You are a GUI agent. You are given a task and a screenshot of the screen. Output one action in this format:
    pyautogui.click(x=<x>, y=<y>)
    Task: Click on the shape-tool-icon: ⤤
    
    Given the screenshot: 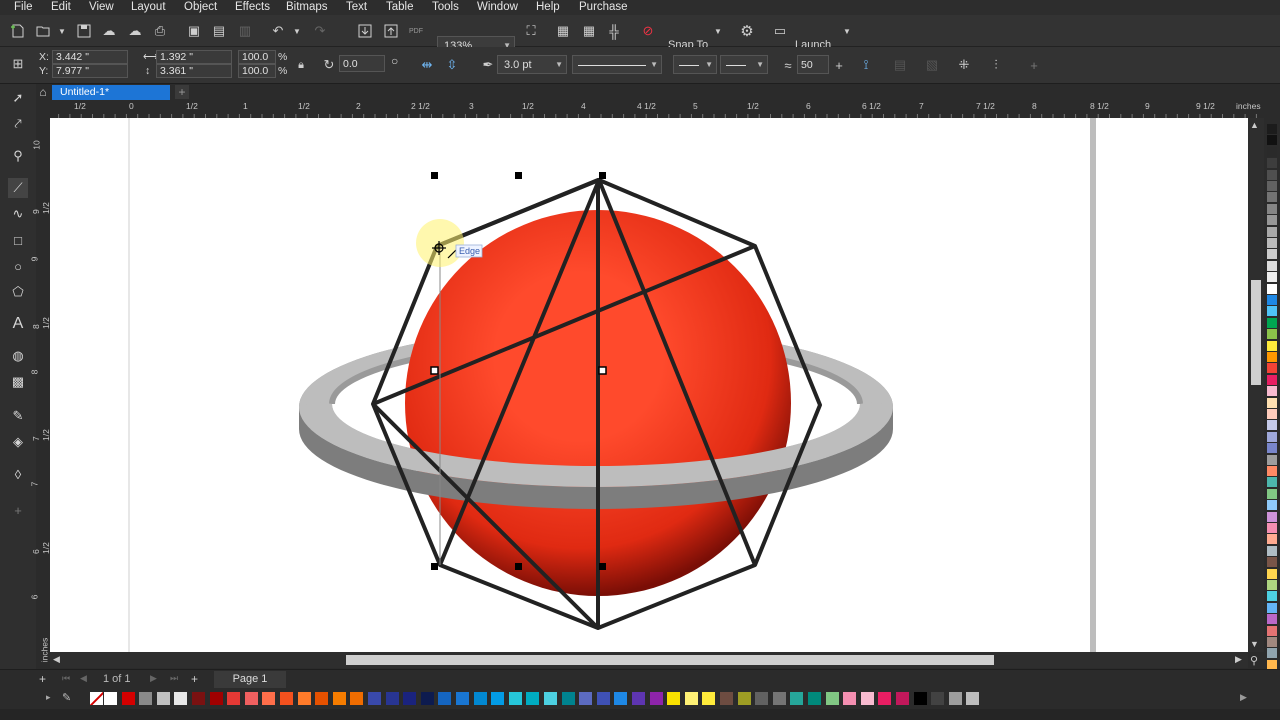 What is the action you would take?
    pyautogui.click(x=18, y=124)
    